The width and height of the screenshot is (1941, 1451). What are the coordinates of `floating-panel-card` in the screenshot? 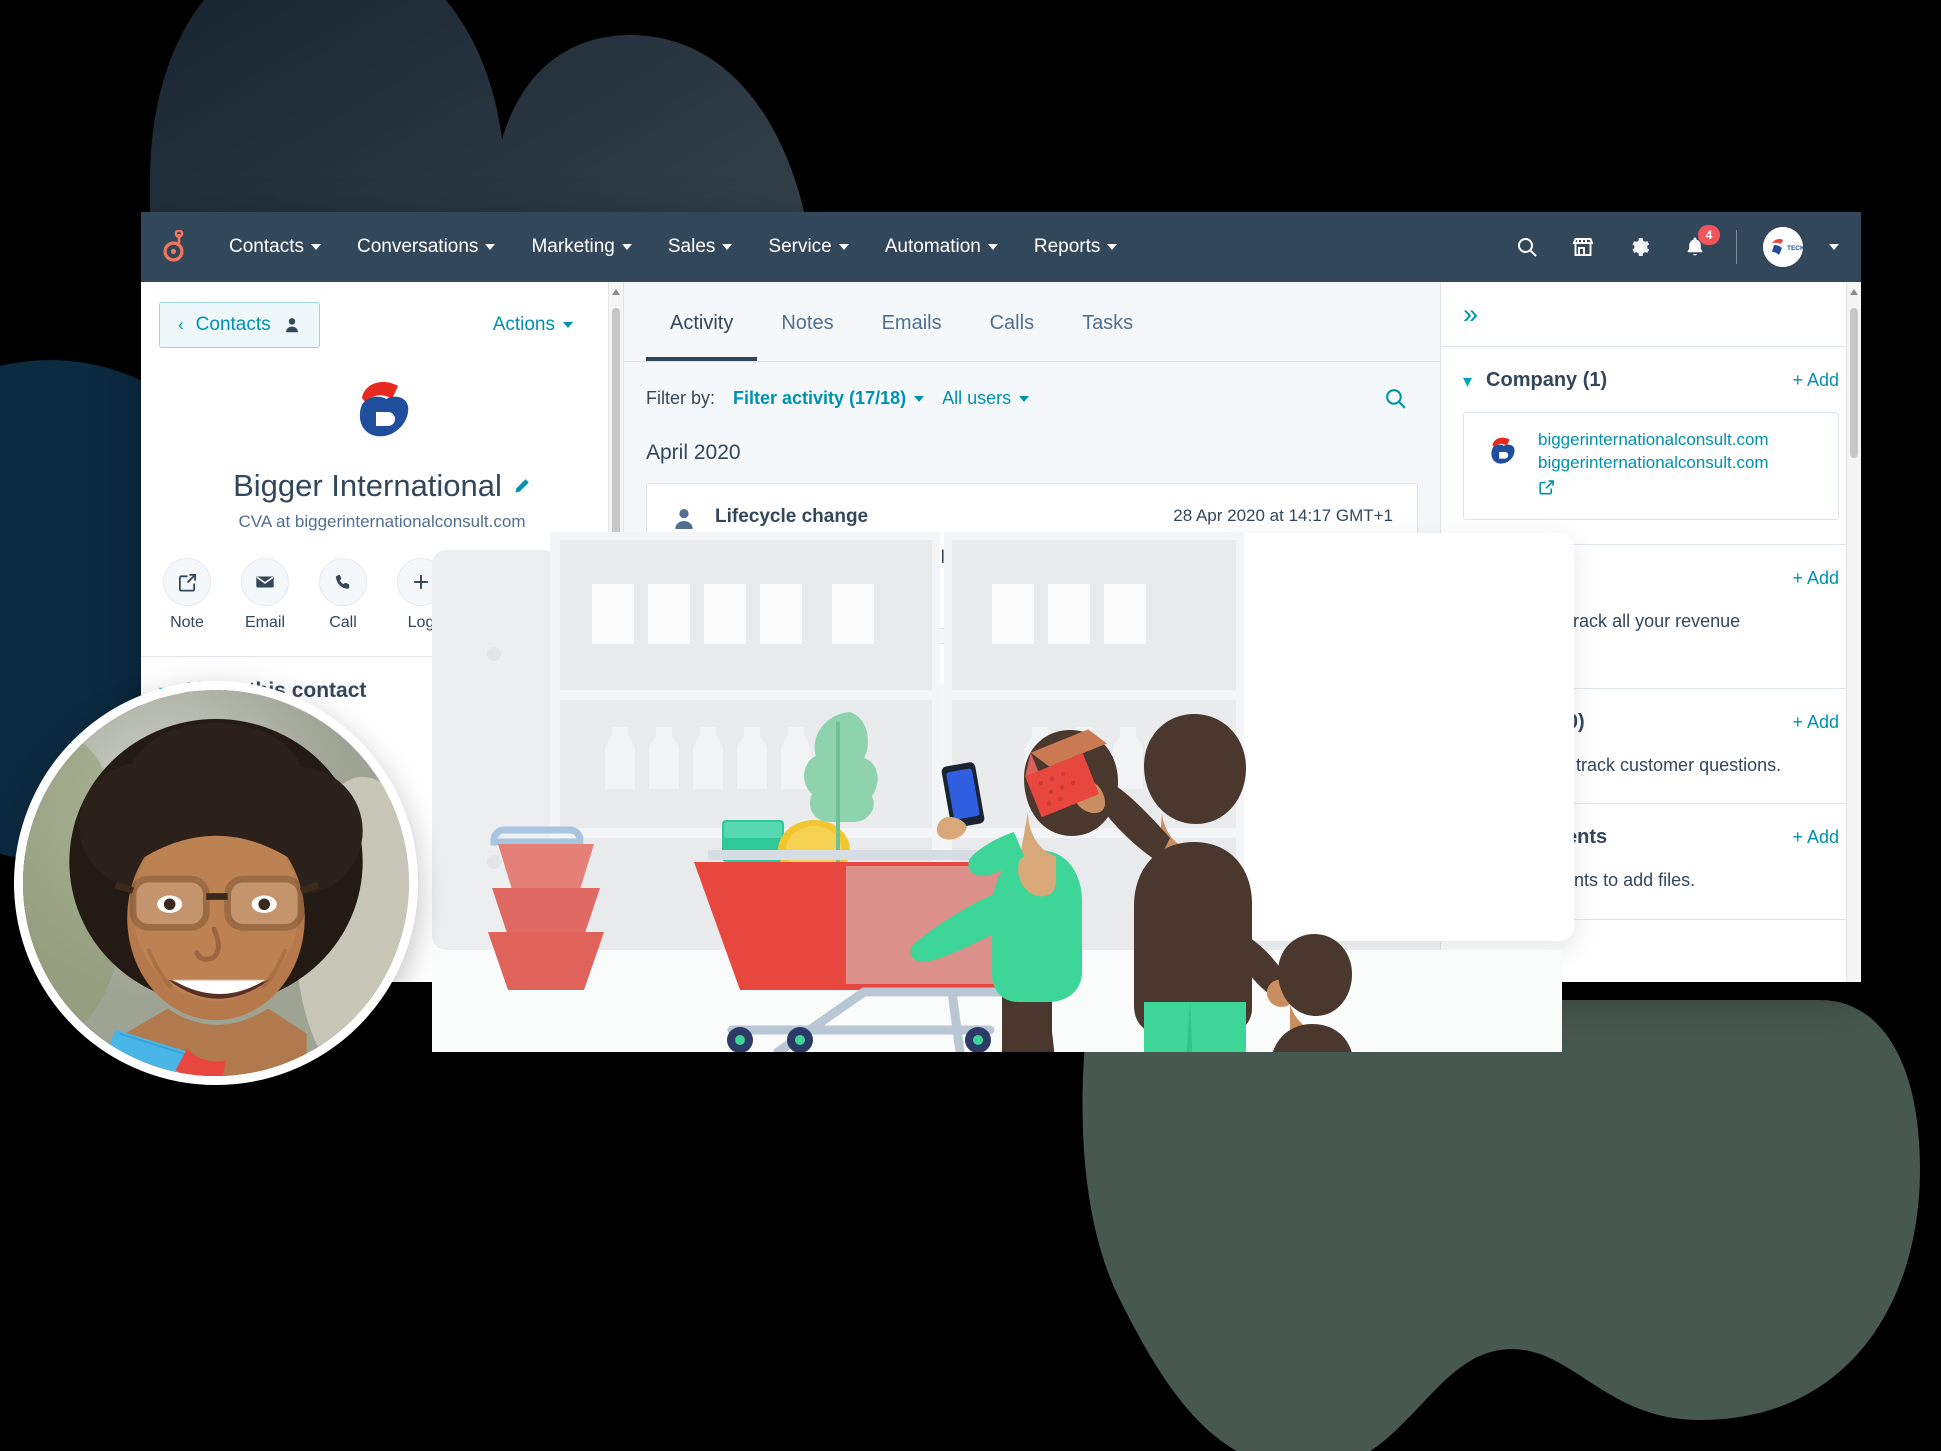 It's located at (1398, 737).